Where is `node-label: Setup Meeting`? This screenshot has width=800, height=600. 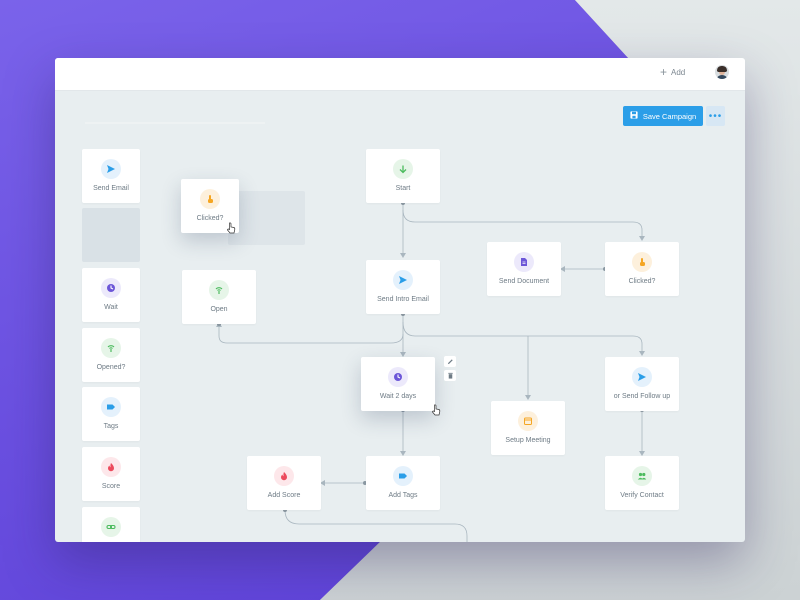
node-label: Setup Meeting is located at coordinates (528, 440).